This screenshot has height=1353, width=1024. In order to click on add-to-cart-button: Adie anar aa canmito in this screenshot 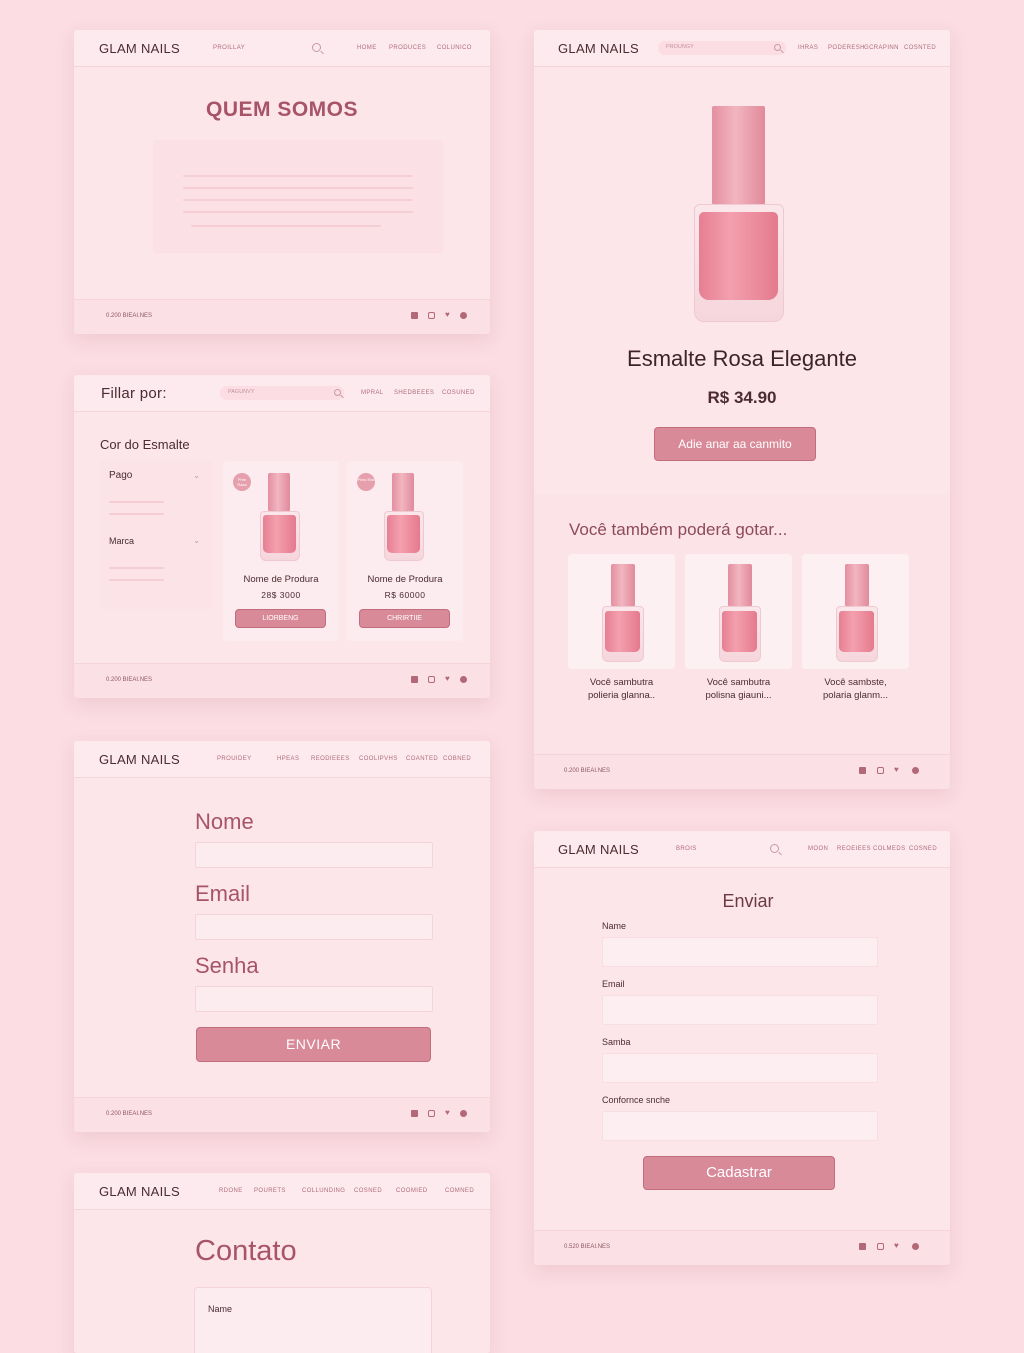, I will do `click(735, 444)`.